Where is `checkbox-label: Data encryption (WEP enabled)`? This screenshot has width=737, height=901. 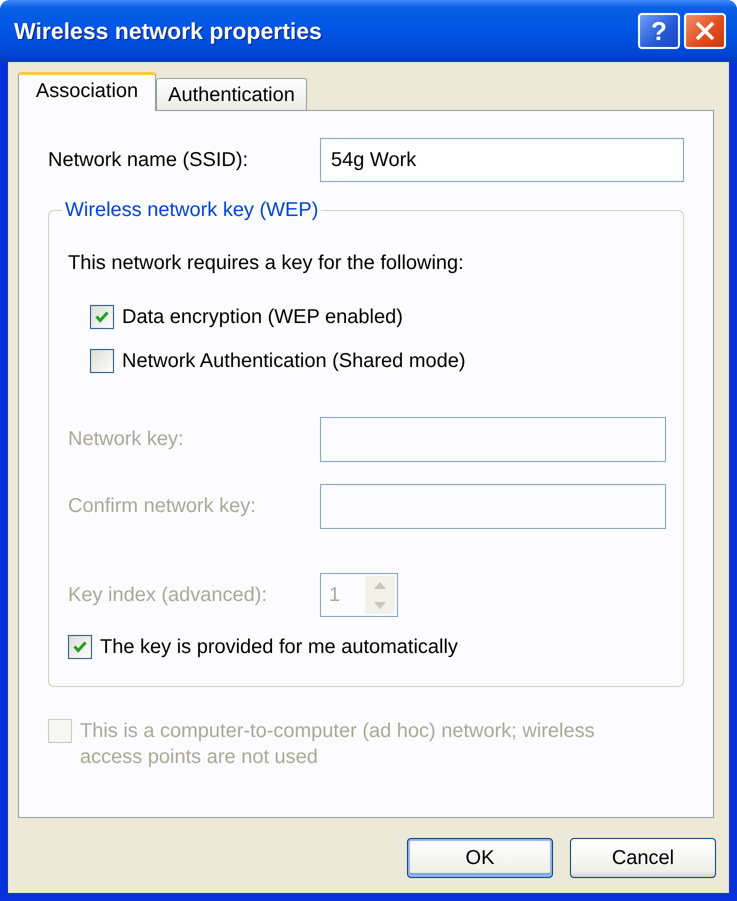 checkbox-label: Data encryption (WEP enabled) is located at coordinates (262, 317).